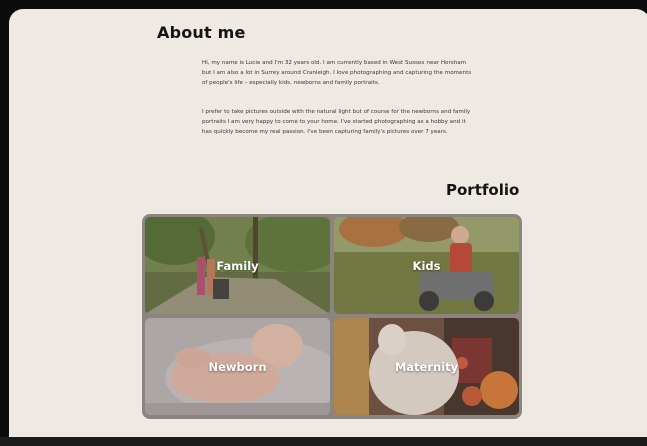  I want to click on portfolio-tile-newborn: Newborn, so click(237, 366).